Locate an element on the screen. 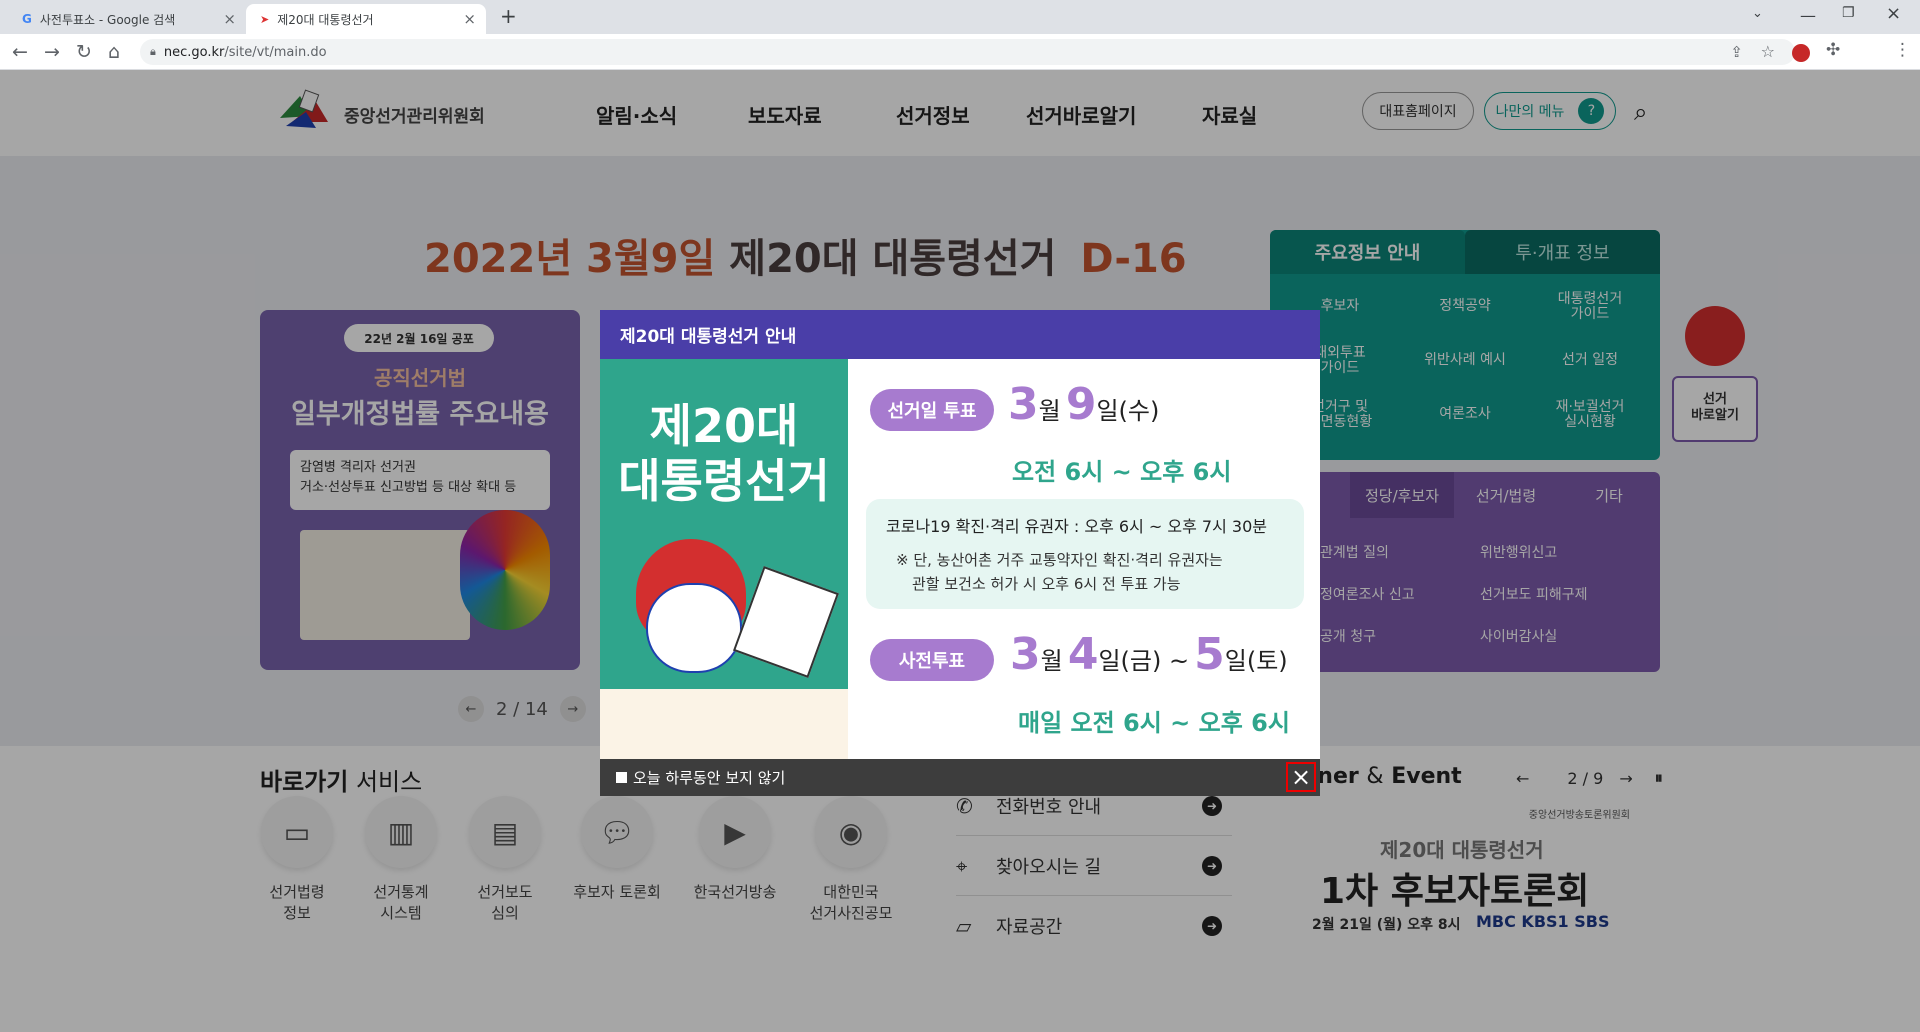 This screenshot has height=1032, width=1920. early-vote-badge: 사전투표 is located at coordinates (932, 660).